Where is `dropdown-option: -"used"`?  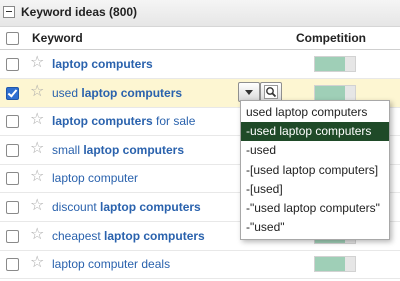 dropdown-option: -"used" is located at coordinates (315, 227).